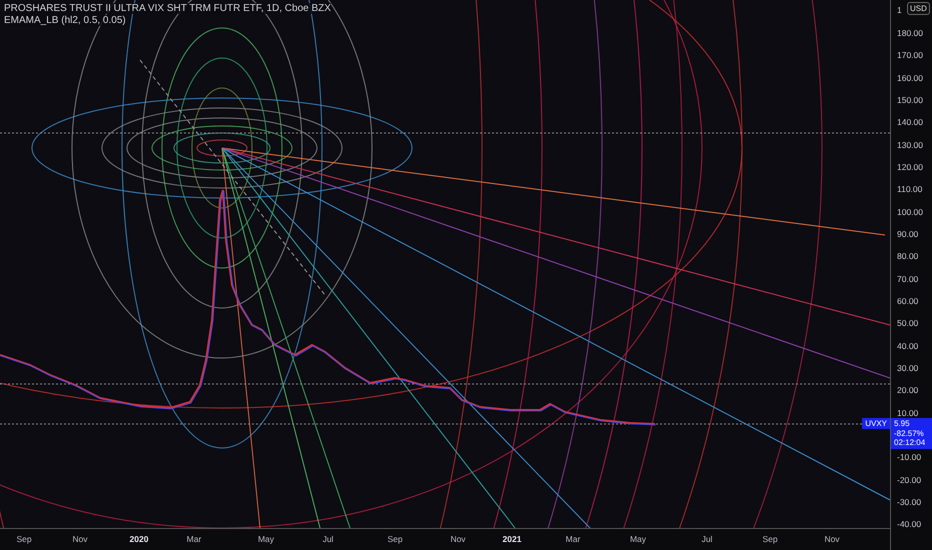 This screenshot has height=550, width=932. What do you see at coordinates (909, 457) in the screenshot?
I see `axis-tick: -10.00` at bounding box center [909, 457].